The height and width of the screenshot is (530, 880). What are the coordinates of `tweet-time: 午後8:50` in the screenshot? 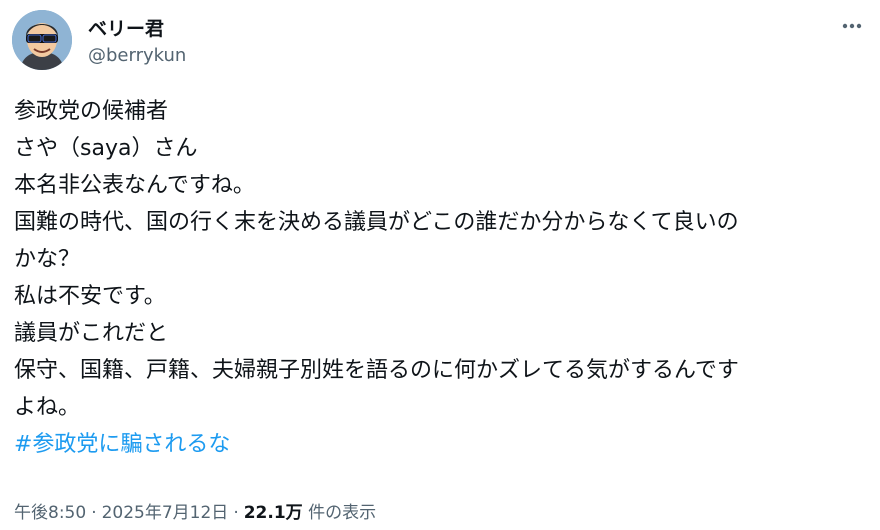 It's located at (50, 513).